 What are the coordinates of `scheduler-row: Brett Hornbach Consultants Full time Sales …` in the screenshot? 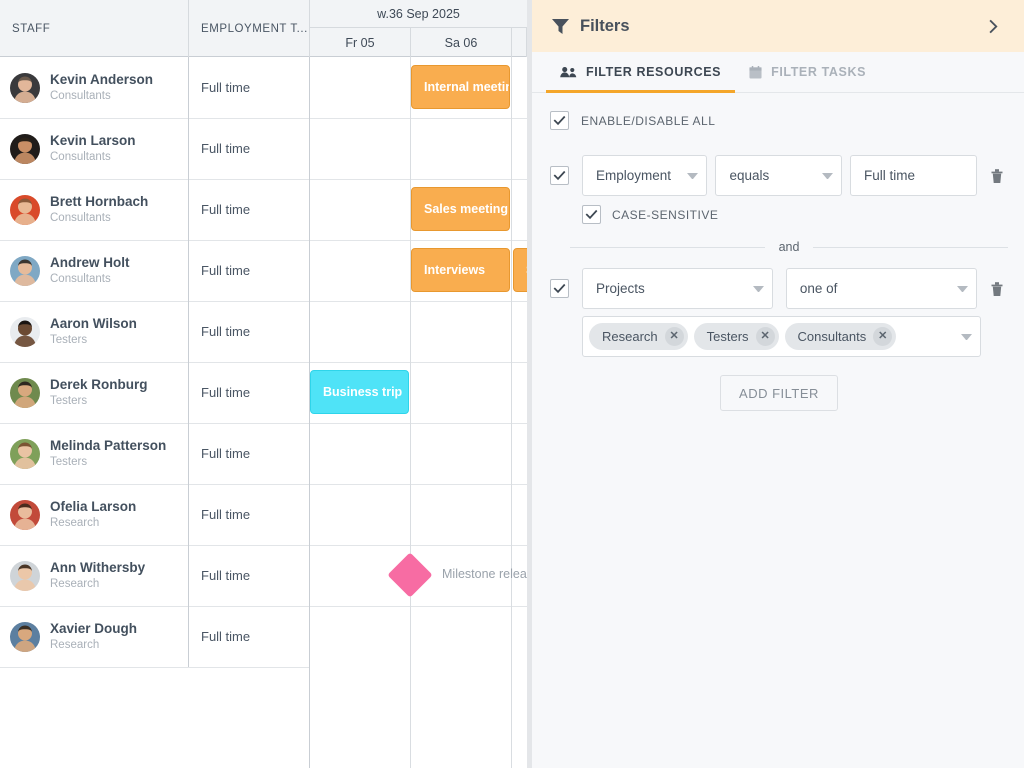 It's located at (263, 209).